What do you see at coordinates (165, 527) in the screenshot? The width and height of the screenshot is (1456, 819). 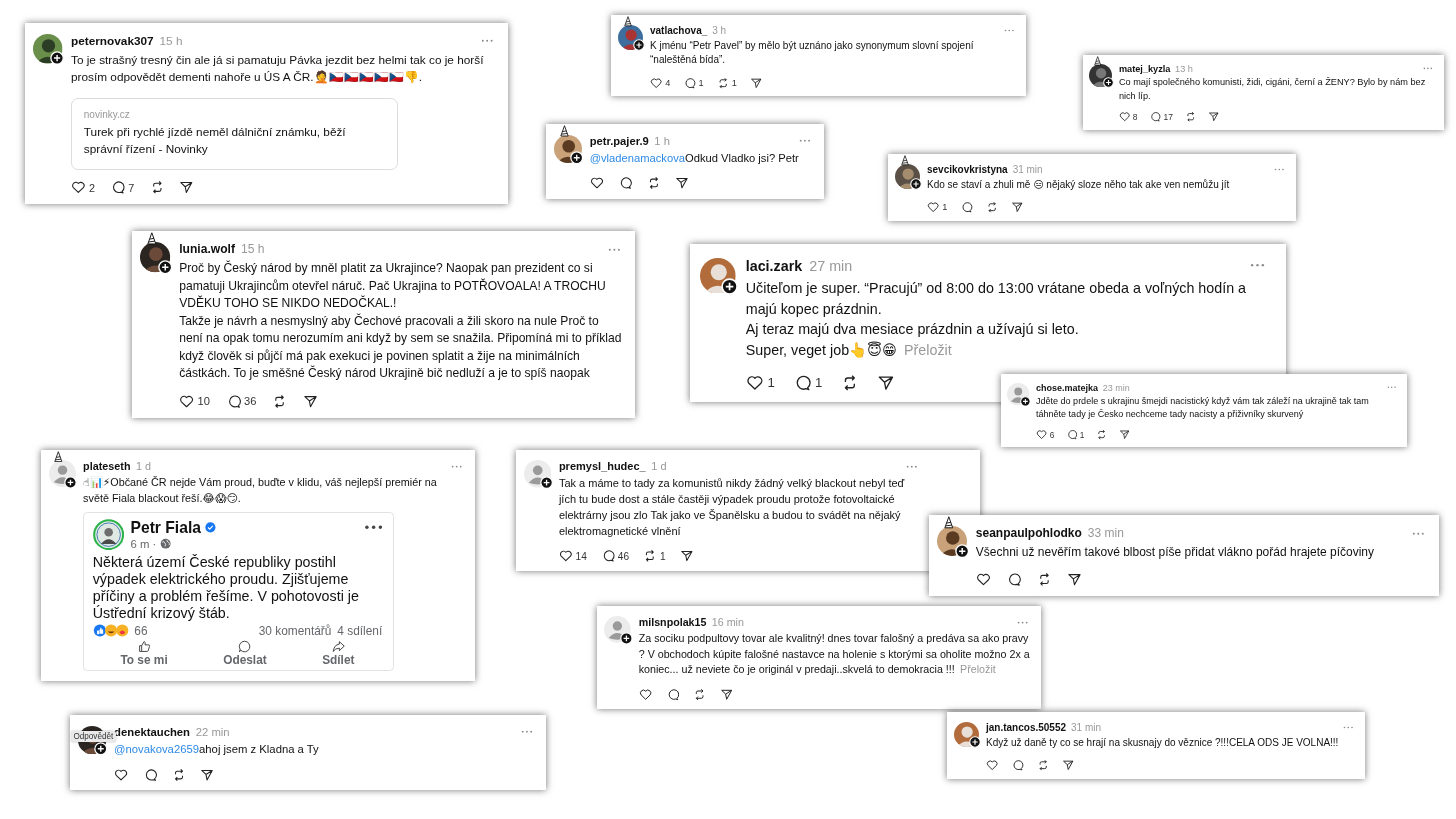 I see `author-name: Petr Fiala` at bounding box center [165, 527].